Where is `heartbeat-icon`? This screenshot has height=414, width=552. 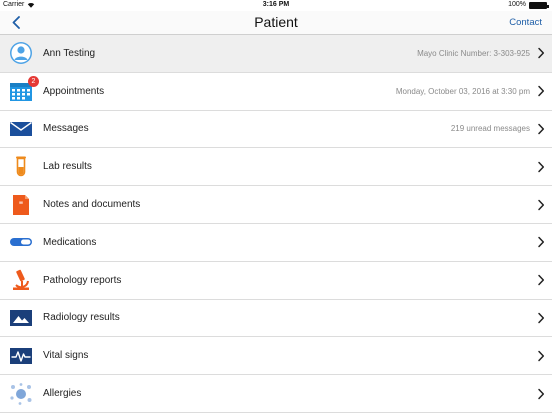 heartbeat-icon is located at coordinates (21, 356).